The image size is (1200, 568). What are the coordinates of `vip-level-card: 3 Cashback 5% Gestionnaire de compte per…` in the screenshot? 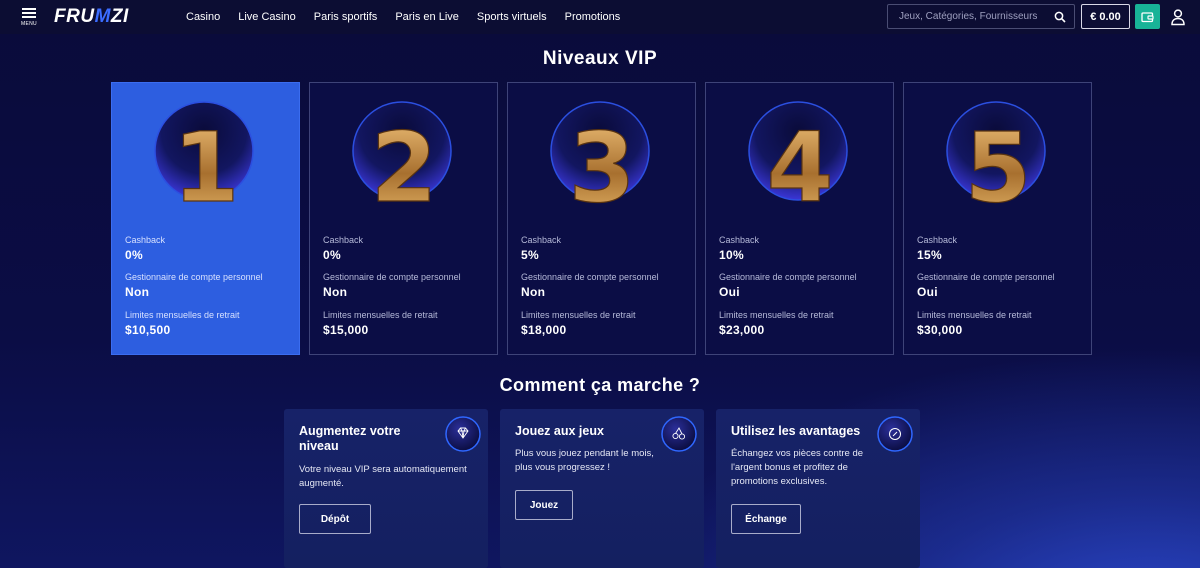 It's located at (601, 218).